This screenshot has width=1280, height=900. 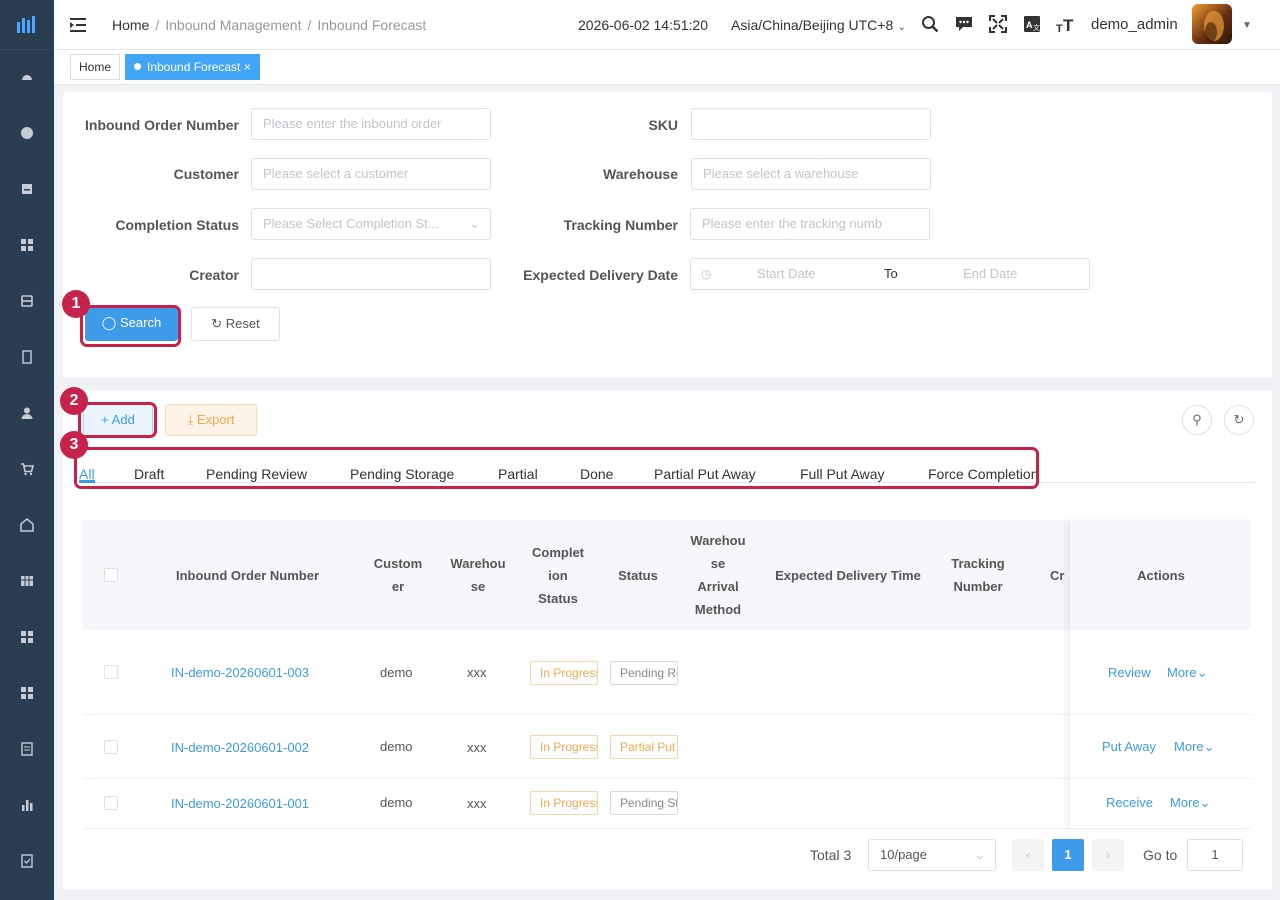 I want to click on sidebar-item-tasks, so click(x=27, y=861).